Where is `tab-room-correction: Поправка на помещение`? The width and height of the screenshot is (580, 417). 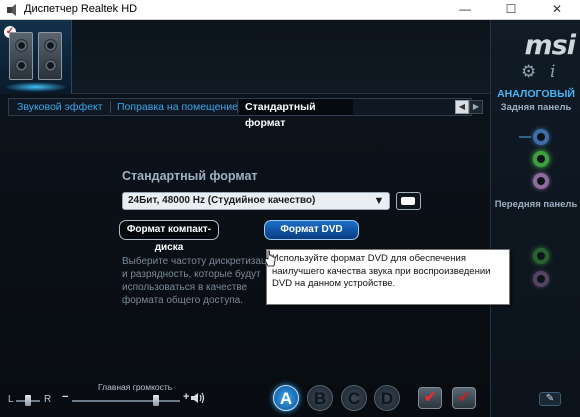 tab-room-correction: Поправка на помещение is located at coordinates (177, 107).